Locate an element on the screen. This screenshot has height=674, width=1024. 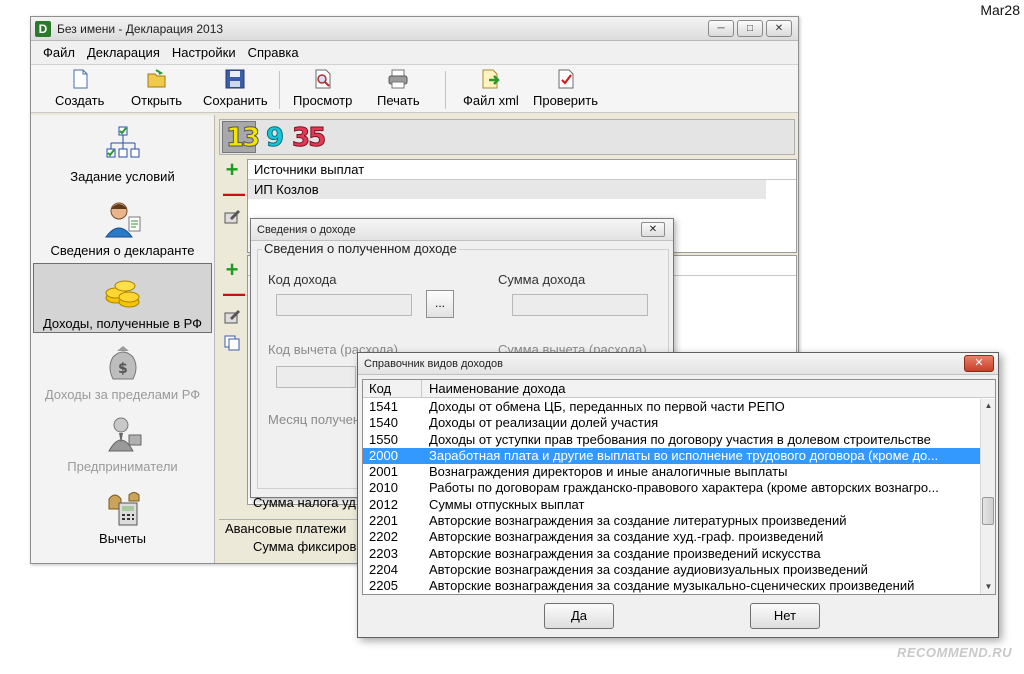
menu-help: Справка is located at coordinates (273, 52).